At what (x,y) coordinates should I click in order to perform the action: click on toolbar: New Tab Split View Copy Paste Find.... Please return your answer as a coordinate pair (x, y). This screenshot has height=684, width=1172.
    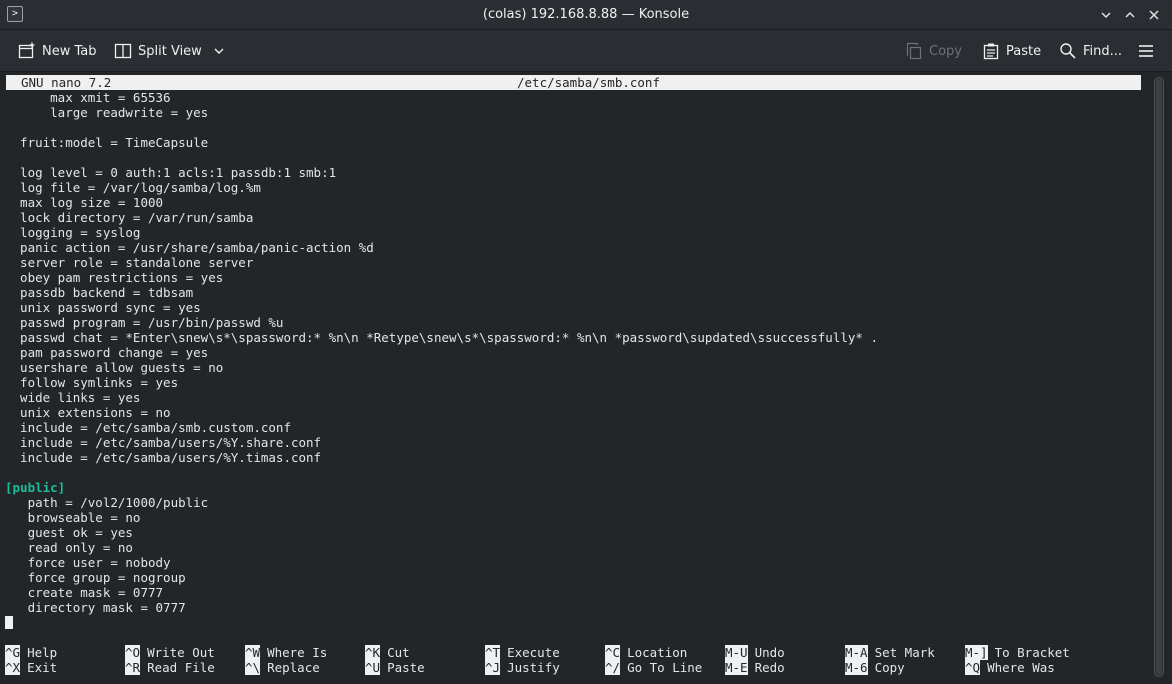
    Looking at the image, I should click on (586, 51).